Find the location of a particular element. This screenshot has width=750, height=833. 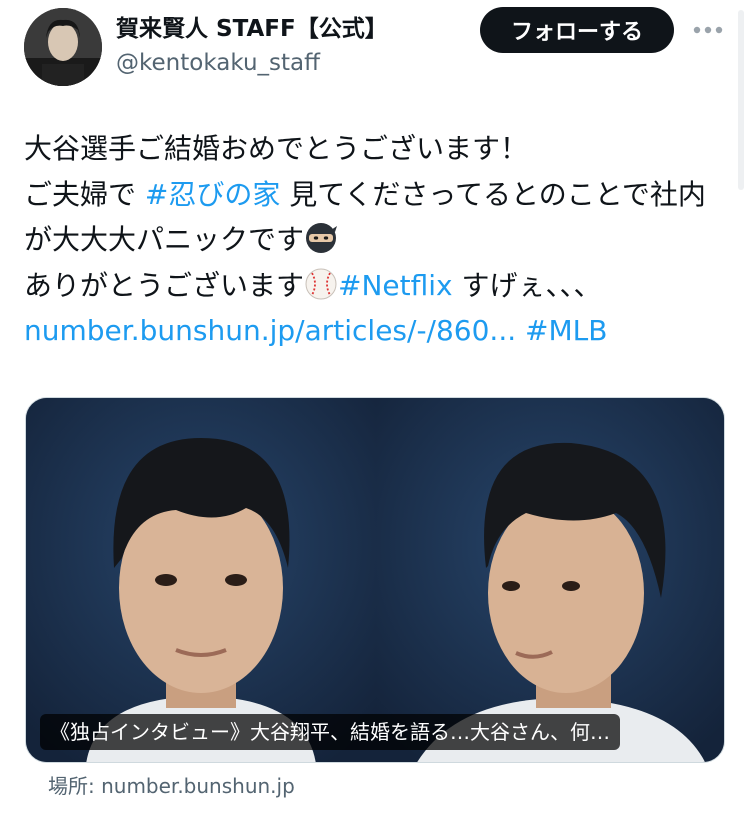

display-name: 賀来賢人 STAFF【公式】 is located at coordinates (252, 29).